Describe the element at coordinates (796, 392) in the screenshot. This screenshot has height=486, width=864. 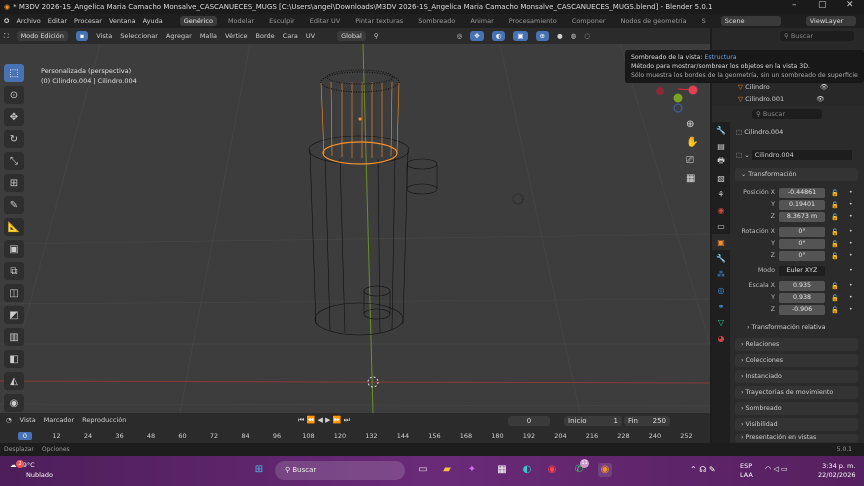
I see `panel-trayectorias: › Trayectorias de movimiento` at that location.